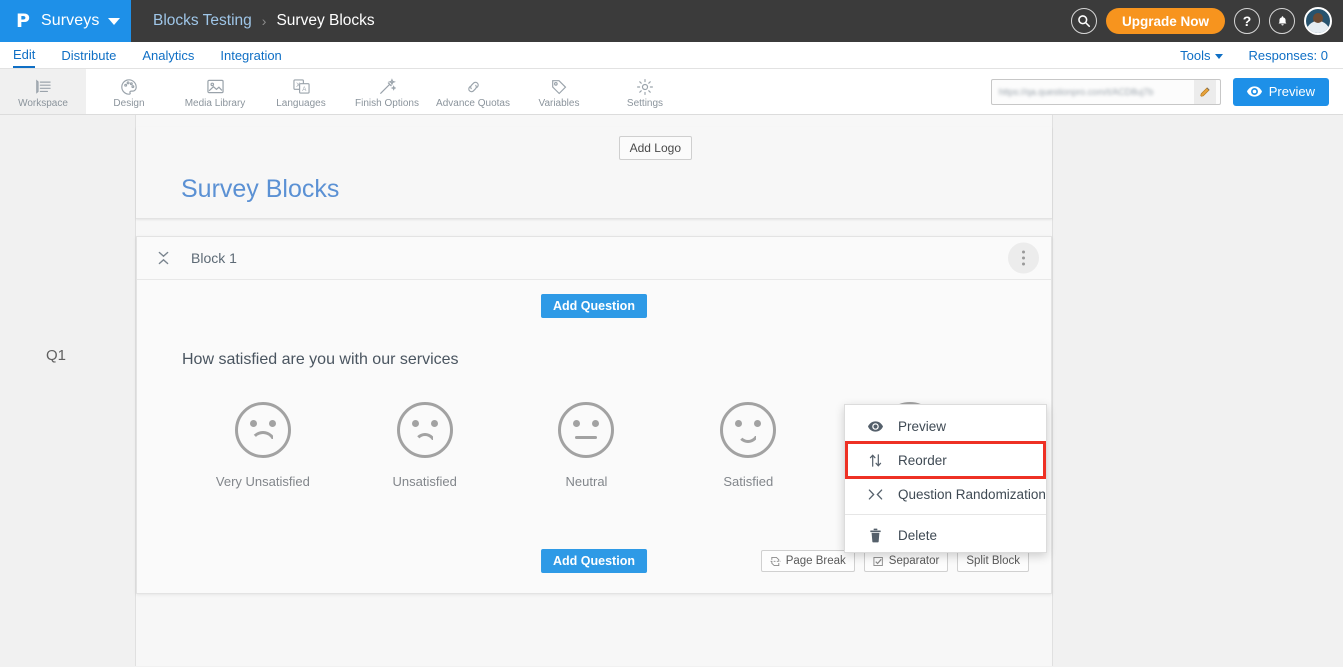 The image size is (1343, 667). What do you see at coordinates (387, 103) in the screenshot?
I see `toolstrip-label-finish-options: Finish Options` at bounding box center [387, 103].